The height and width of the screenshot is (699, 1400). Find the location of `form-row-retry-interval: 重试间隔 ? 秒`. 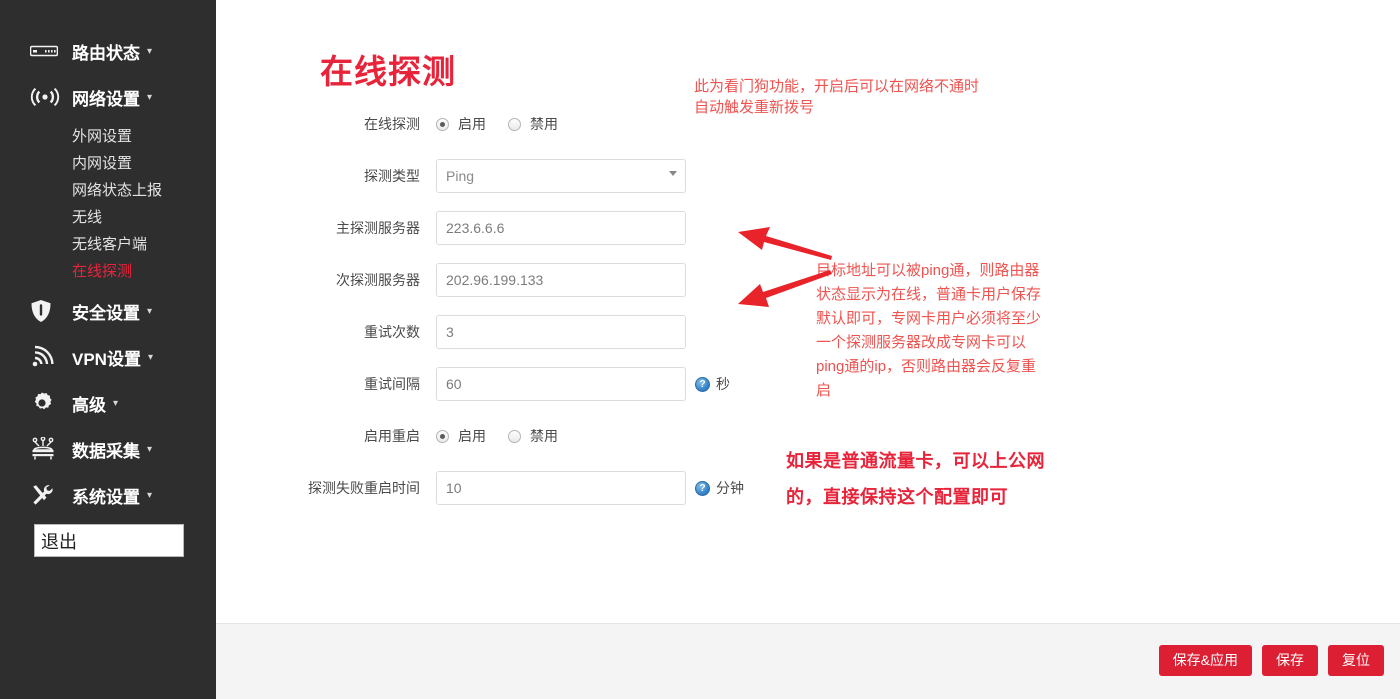

form-row-retry-interval: 重试间隔 ? 秒 is located at coordinates (496, 384).